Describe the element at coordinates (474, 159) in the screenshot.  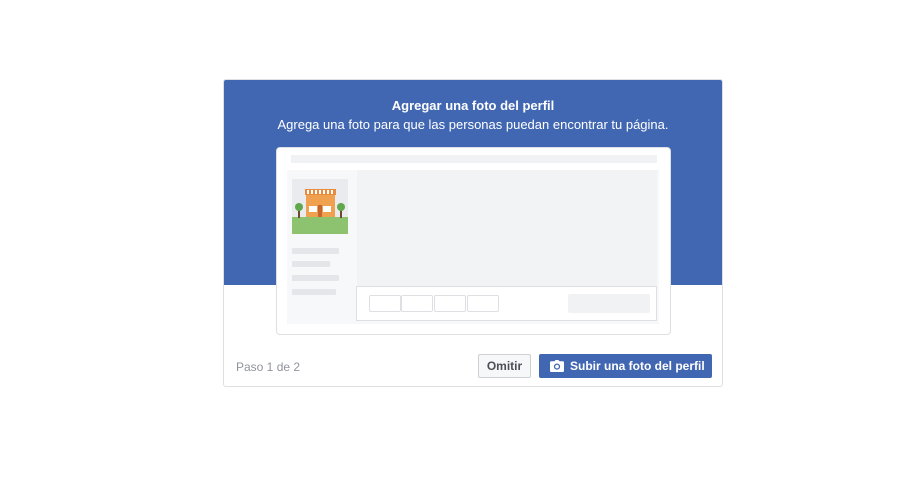
I see `preview-top-bar` at that location.